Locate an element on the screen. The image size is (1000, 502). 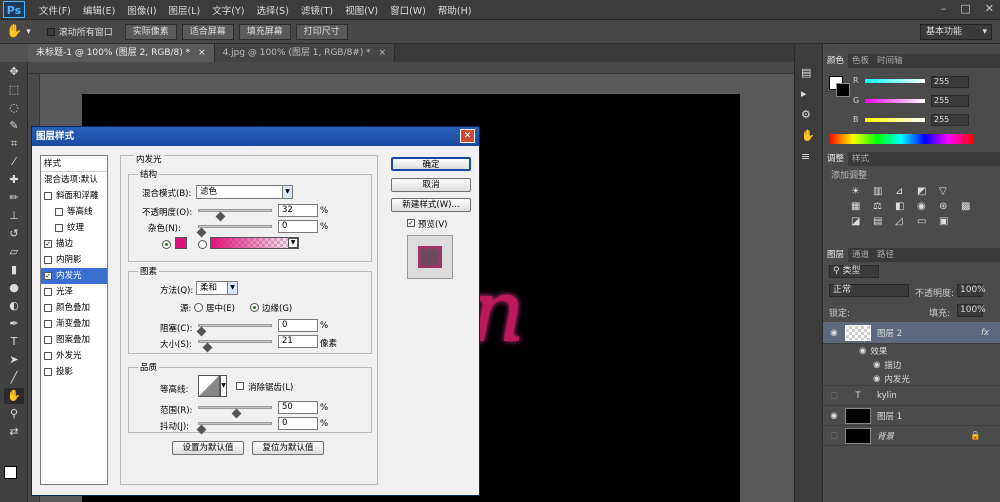
tab-color: 颜色 is located at coordinates (836, 61).